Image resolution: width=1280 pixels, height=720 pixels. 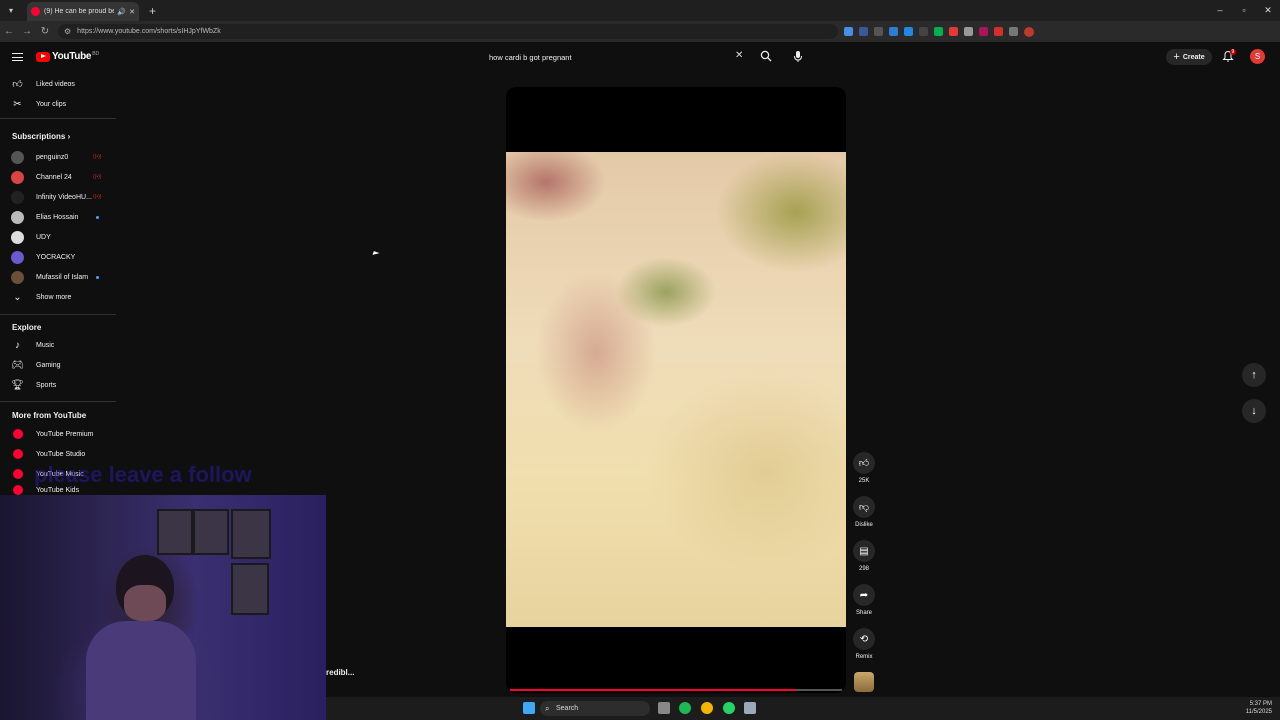 I want to click on dislike-button: 👎︎ Dislike, so click(x=864, y=512).